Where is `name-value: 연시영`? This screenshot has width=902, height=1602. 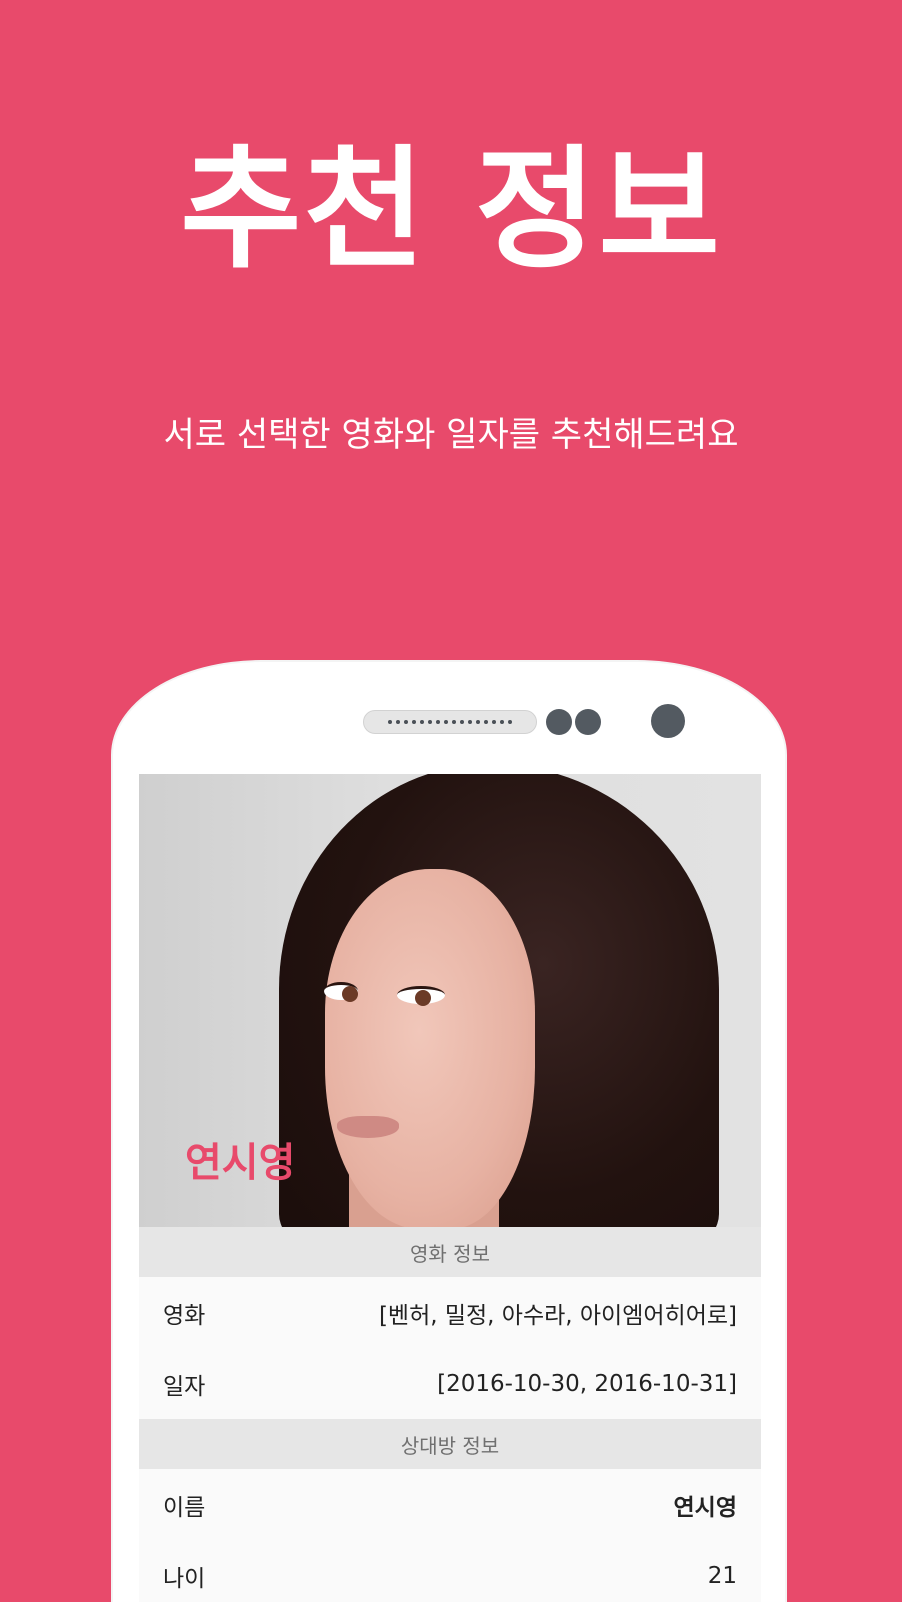 name-value: 연시영 is located at coordinates (705, 1507).